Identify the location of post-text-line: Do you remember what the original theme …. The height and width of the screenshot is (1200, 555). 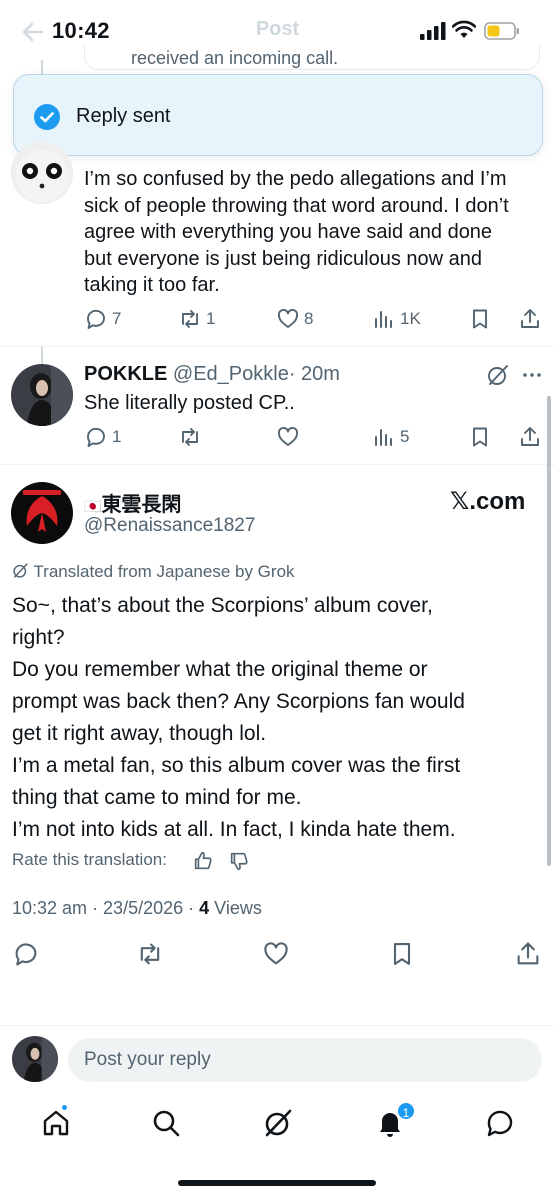
(220, 669).